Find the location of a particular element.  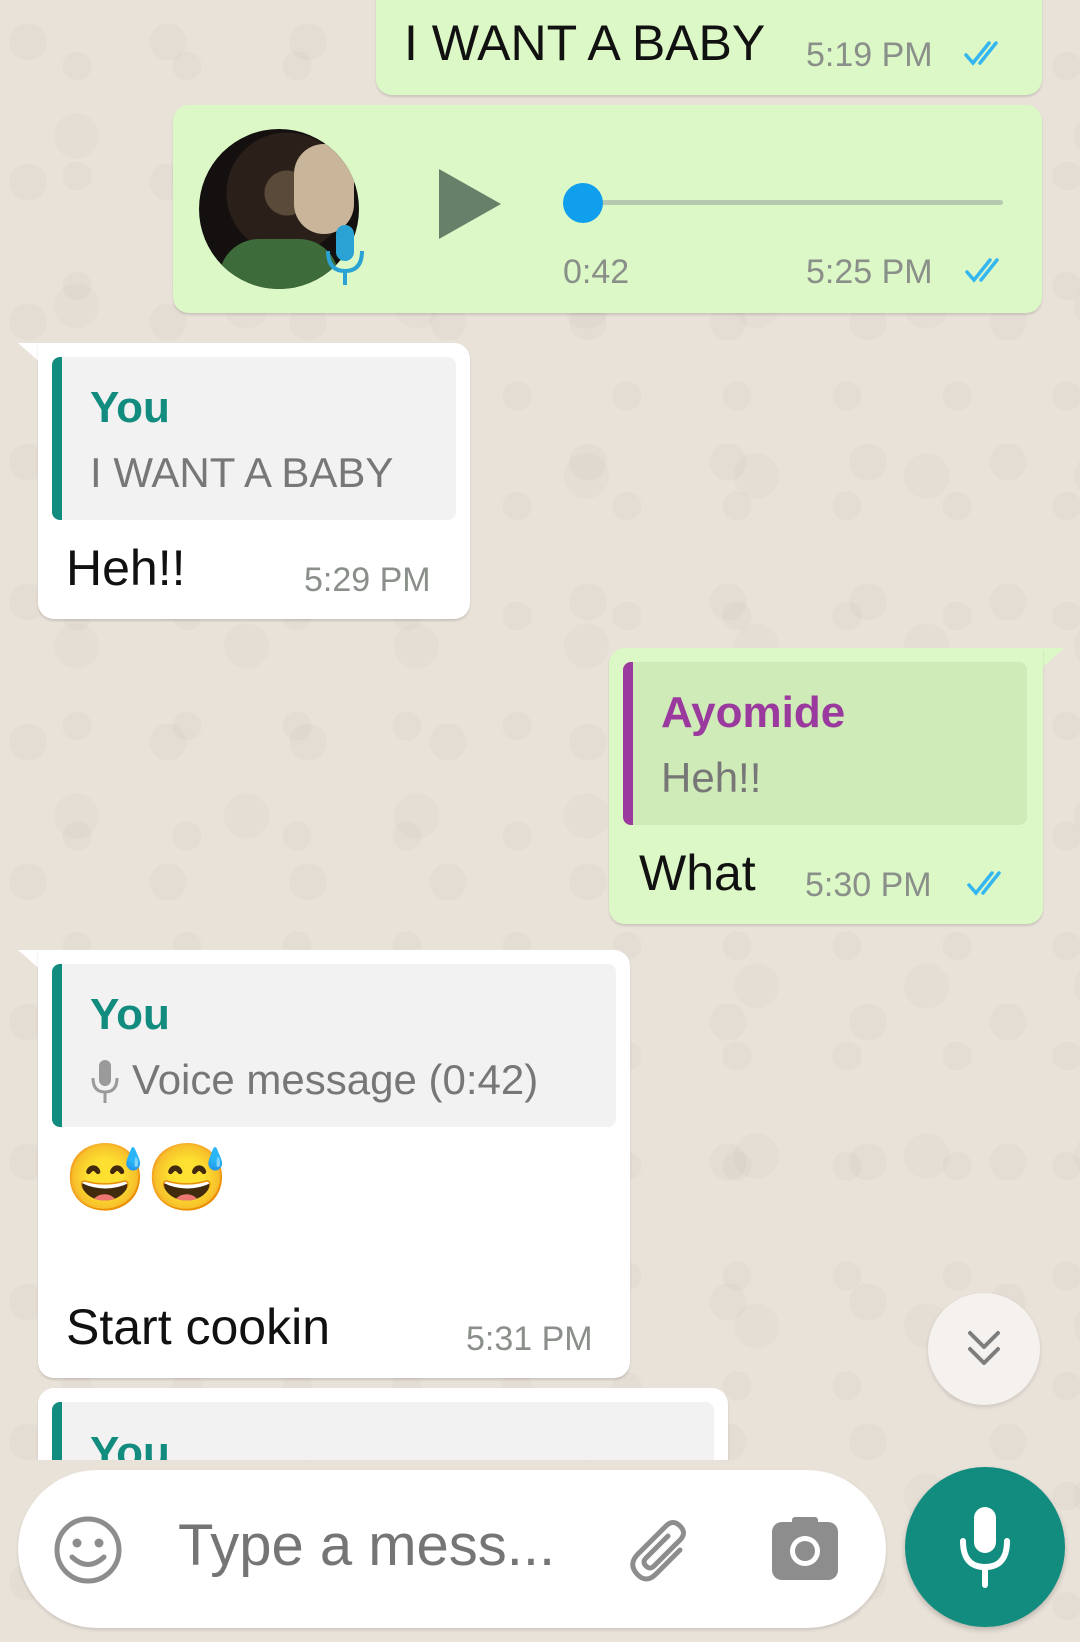

voice-progress-track is located at coordinates (783, 202).